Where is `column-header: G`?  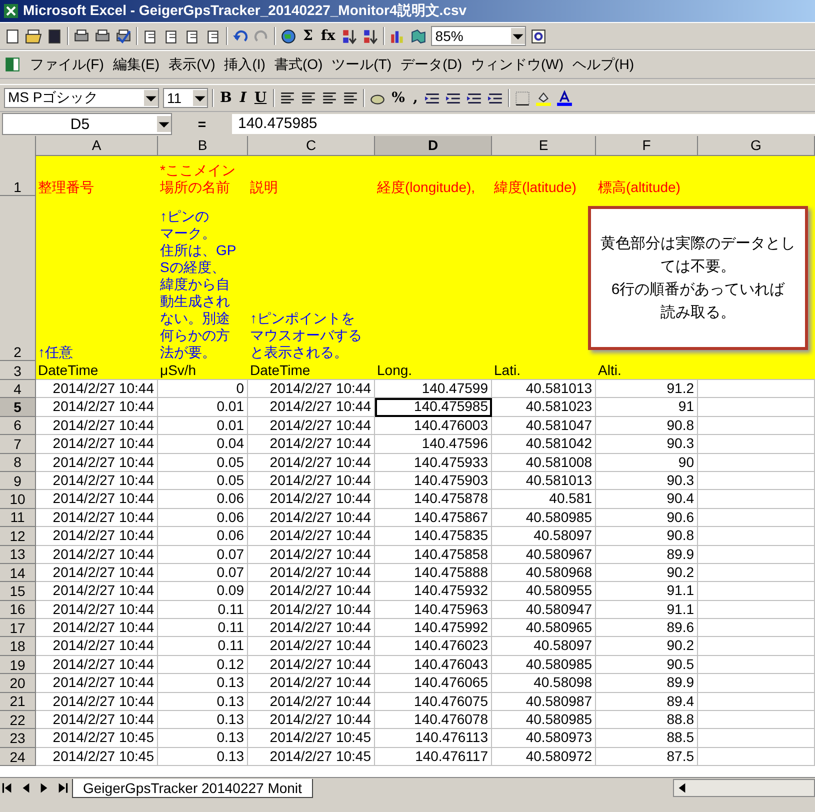 column-header: G is located at coordinates (756, 146).